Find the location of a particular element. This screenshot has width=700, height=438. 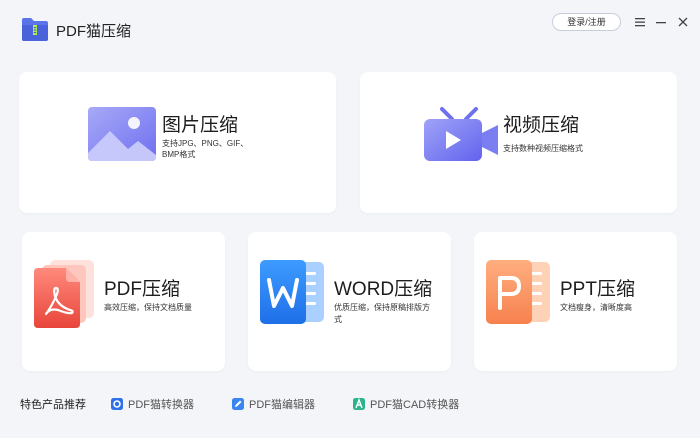

video-compress-title: 视频压缩 is located at coordinates (541, 125).